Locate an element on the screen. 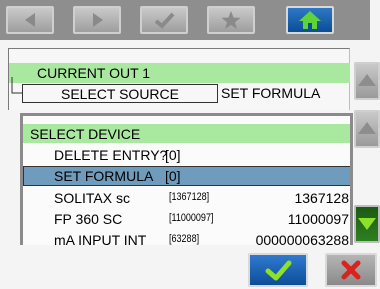 Image resolution: width=380 pixels, height=289 pixels. item-bracket: [1367128] is located at coordinates (189, 197).